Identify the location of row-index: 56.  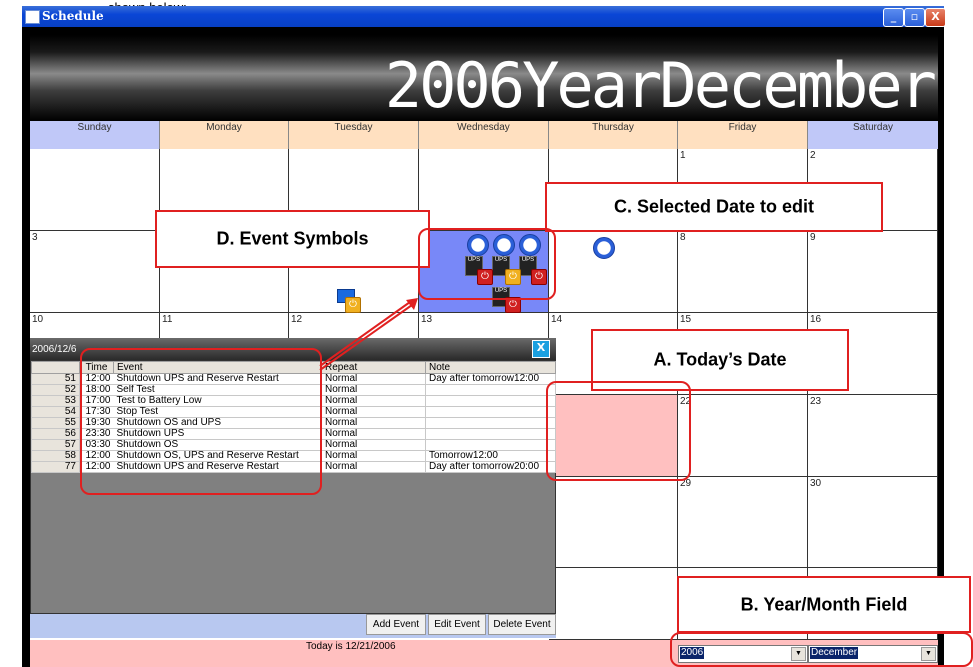
(55, 434).